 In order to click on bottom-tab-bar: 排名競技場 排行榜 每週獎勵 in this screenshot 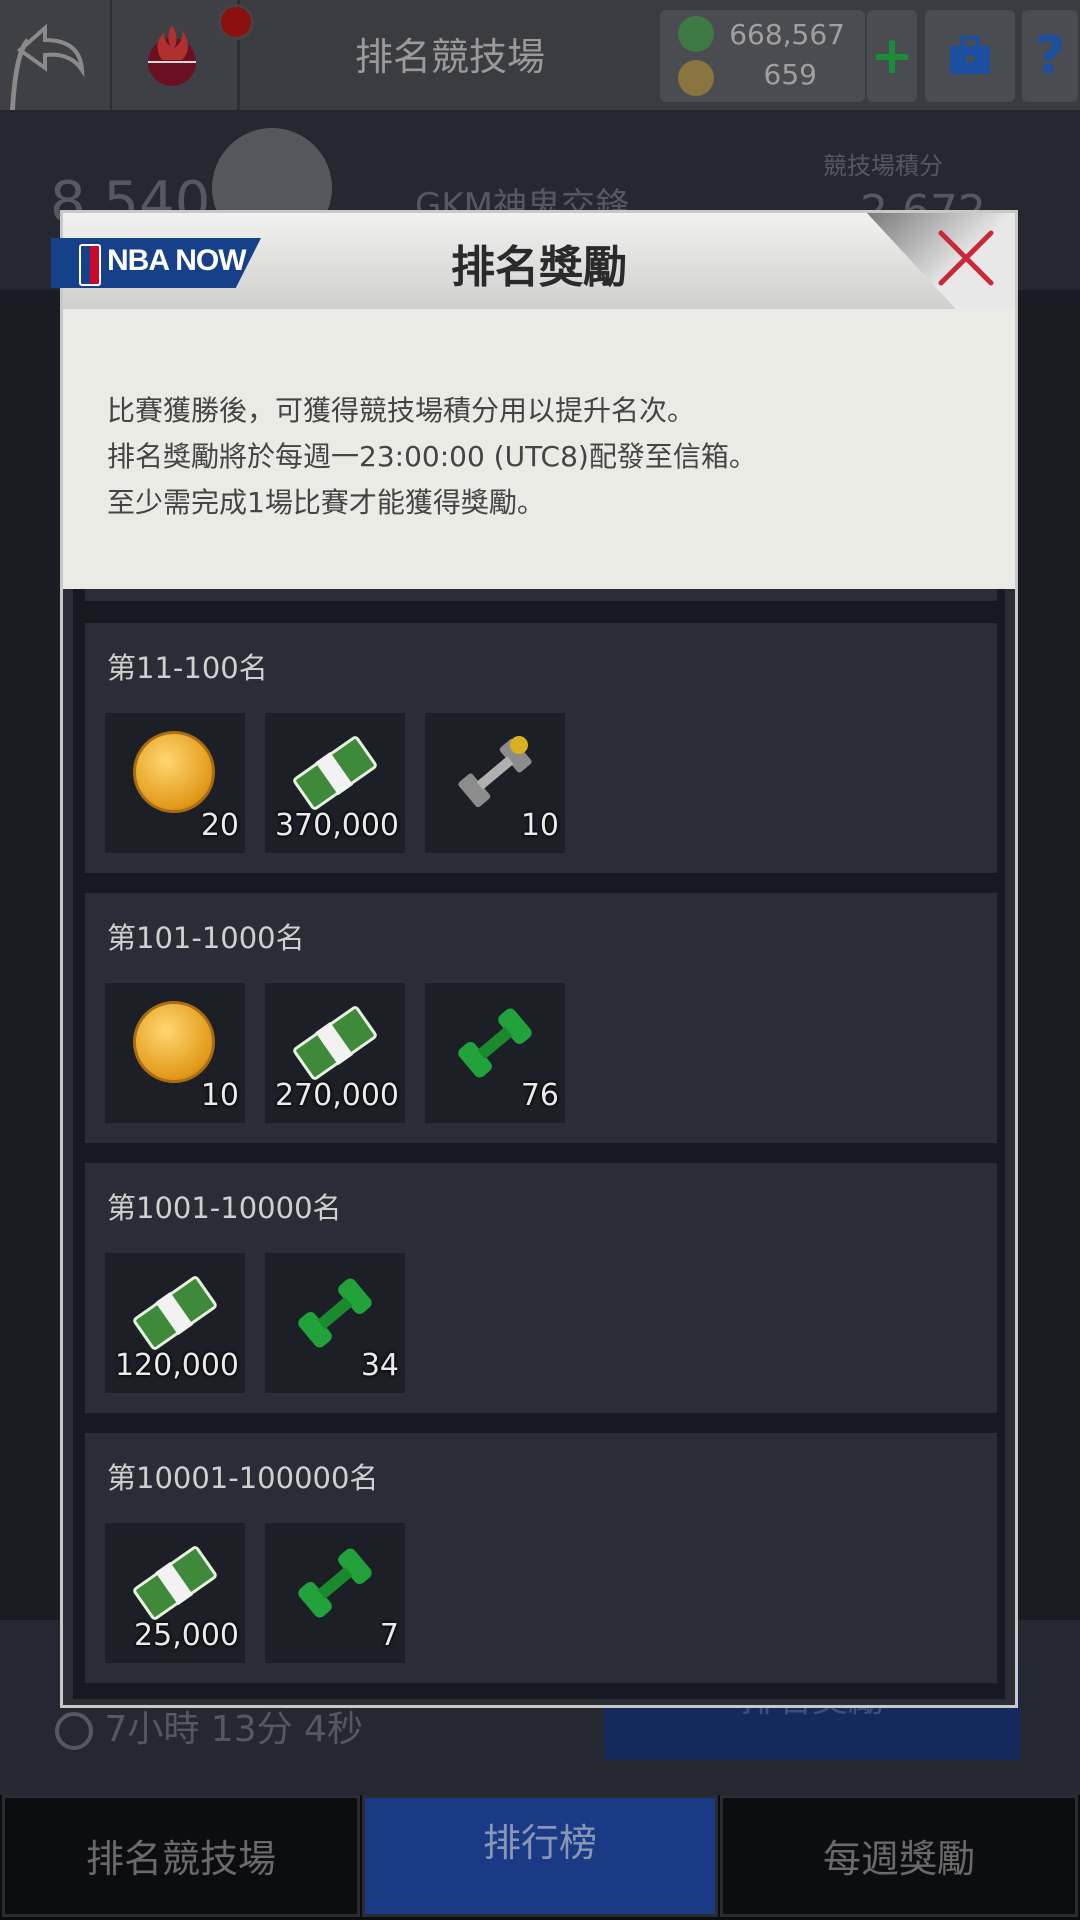, I will do `click(540, 1857)`.